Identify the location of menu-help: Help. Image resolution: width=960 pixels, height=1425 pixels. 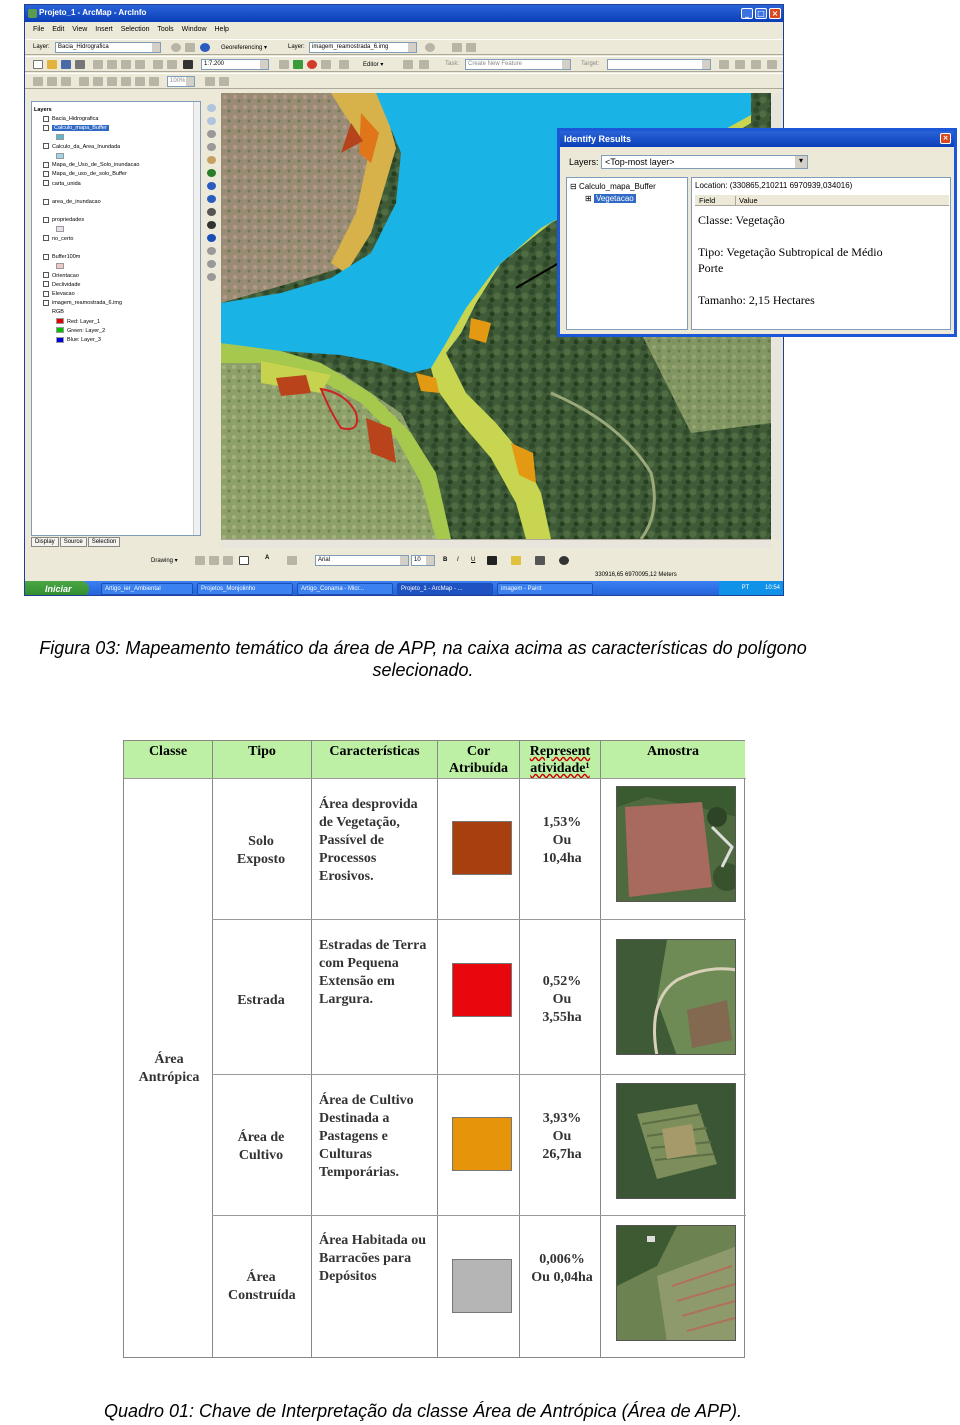
(222, 29).